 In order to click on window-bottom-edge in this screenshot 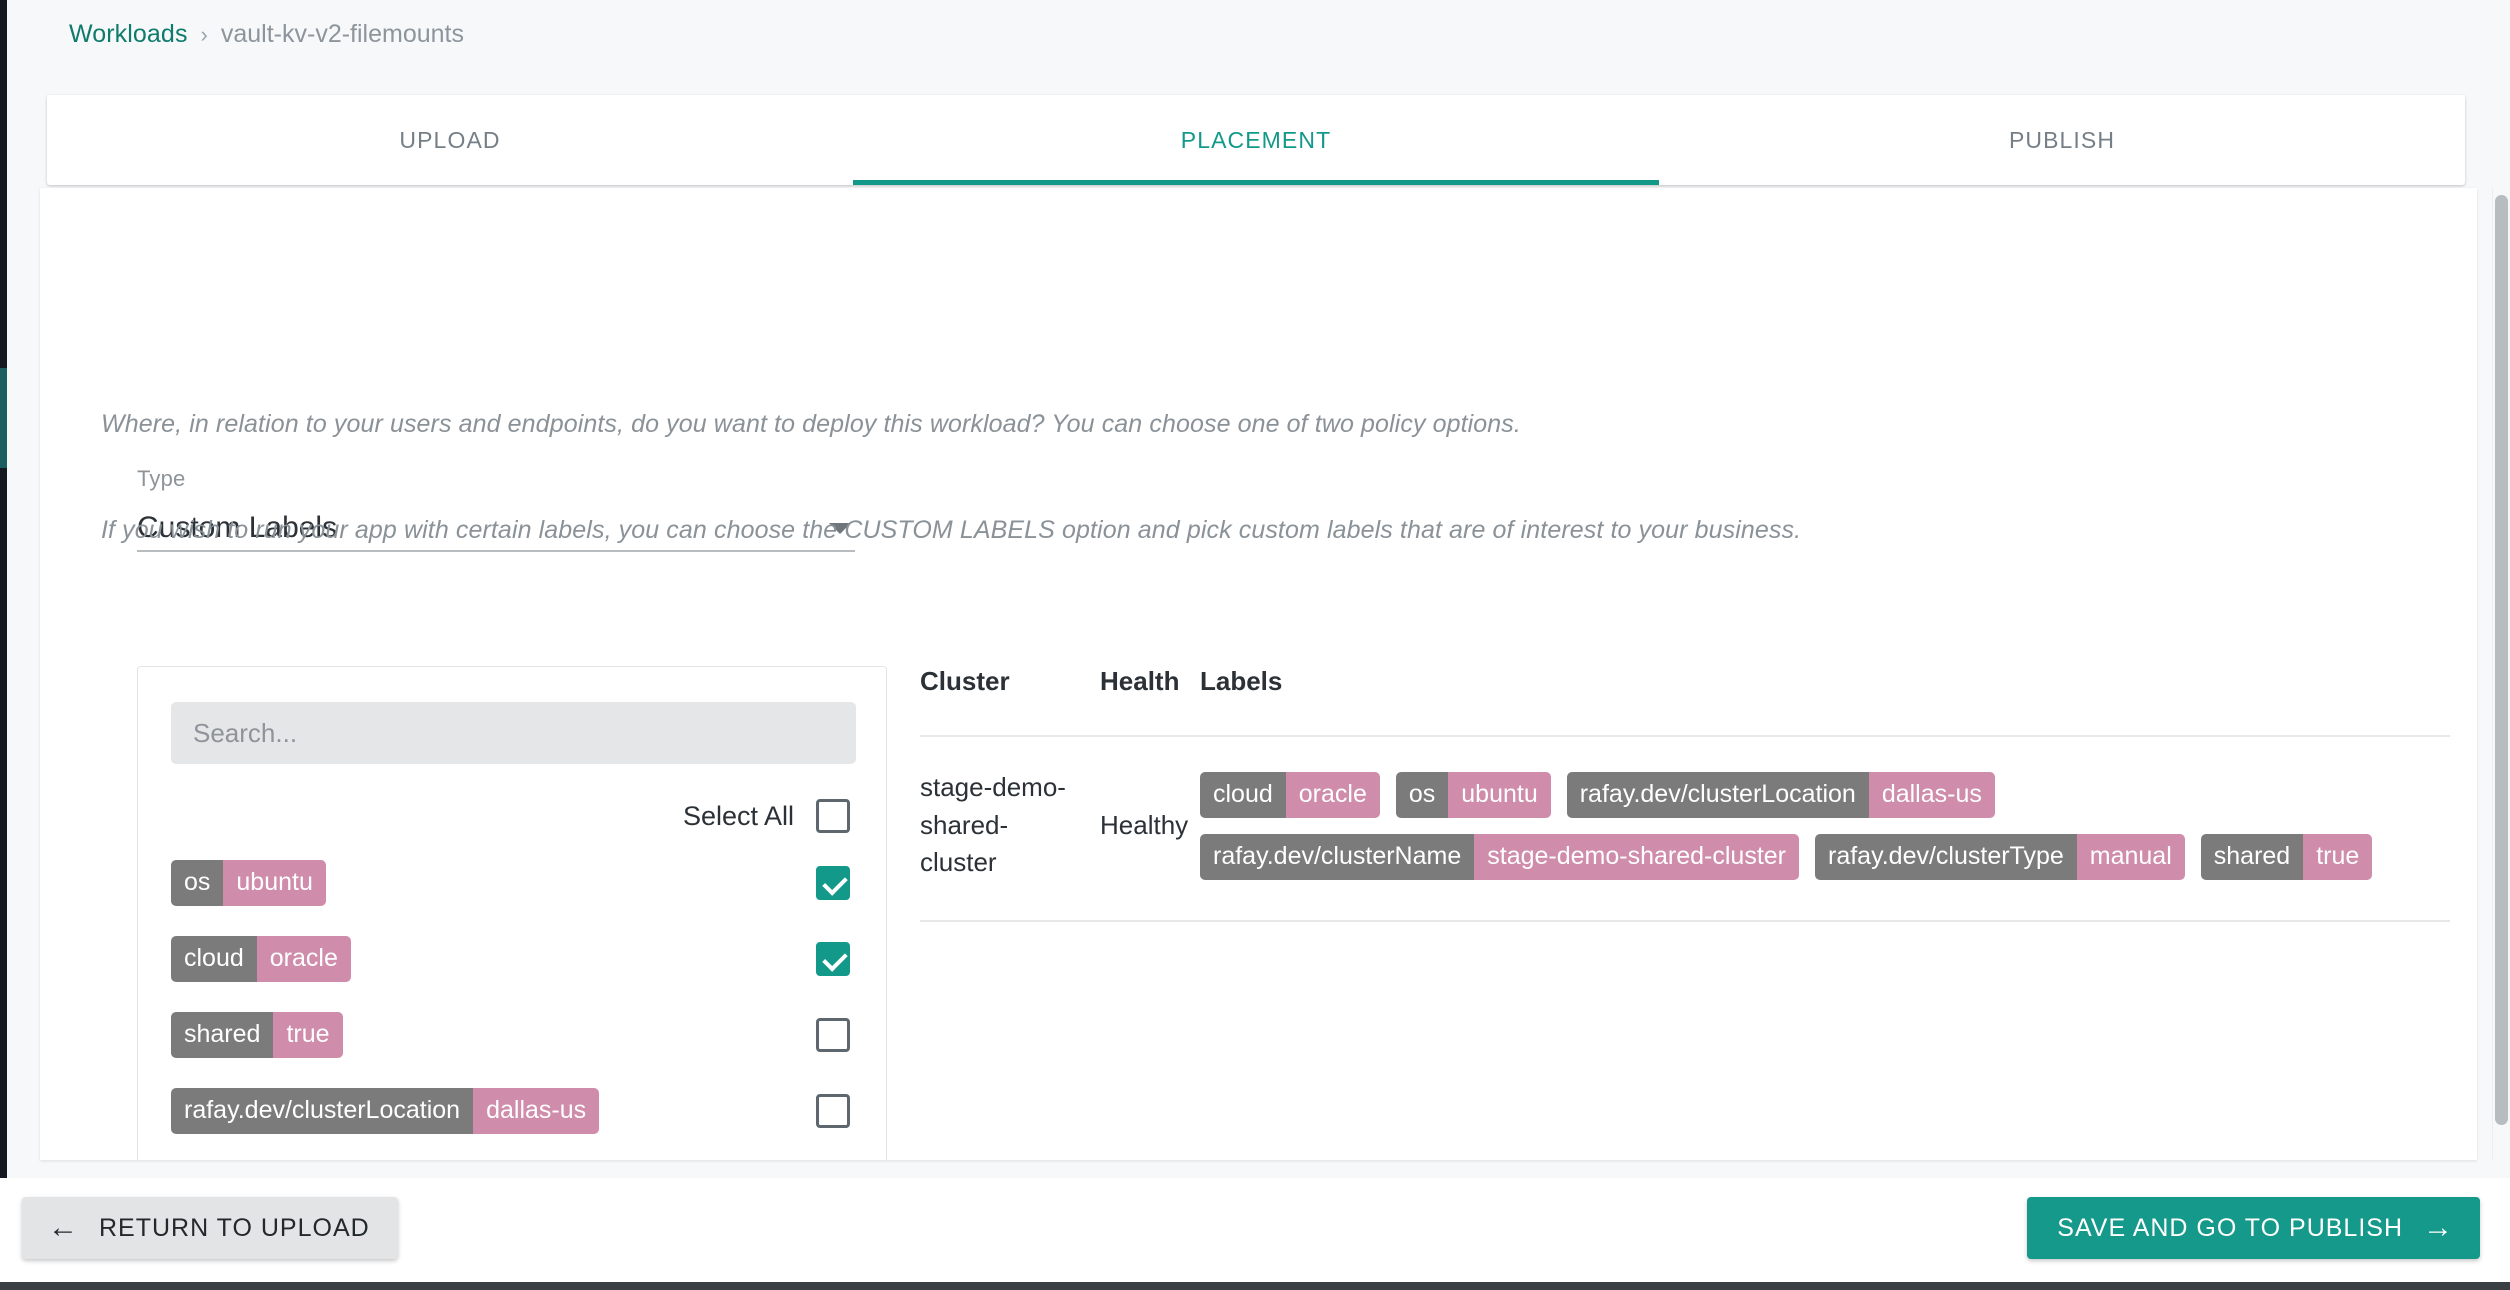, I will do `click(1255, 1286)`.